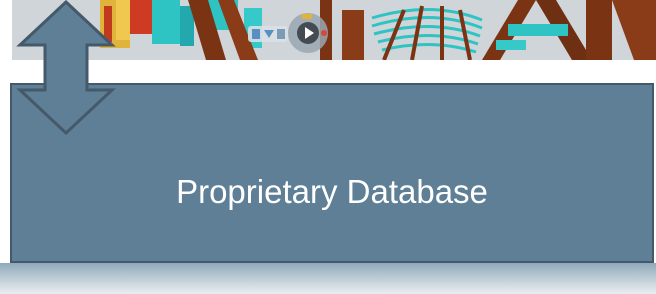 The width and height of the screenshot is (656, 294). What do you see at coordinates (332, 191) in the screenshot?
I see `database-label: Proprietary Database` at bounding box center [332, 191].